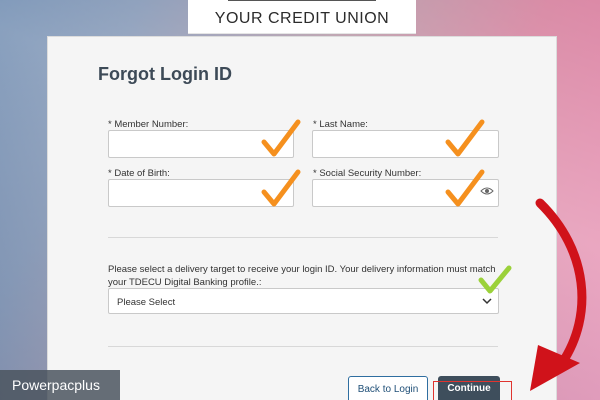 This screenshot has height=400, width=600. Describe the element at coordinates (139, 173) in the screenshot. I see `date-of-birth-label: * Date of Birth:` at that location.